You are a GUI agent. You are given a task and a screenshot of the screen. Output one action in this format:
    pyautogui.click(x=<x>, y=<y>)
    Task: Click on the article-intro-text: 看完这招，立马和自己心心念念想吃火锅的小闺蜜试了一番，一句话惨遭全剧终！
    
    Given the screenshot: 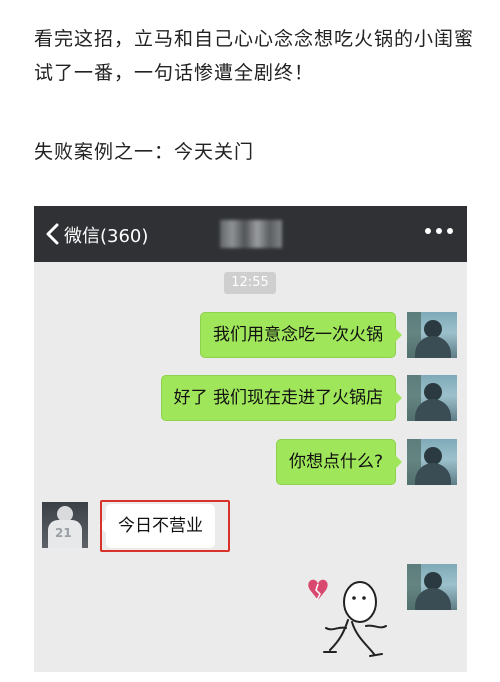 What is the action you would take?
    pyautogui.click(x=254, y=56)
    